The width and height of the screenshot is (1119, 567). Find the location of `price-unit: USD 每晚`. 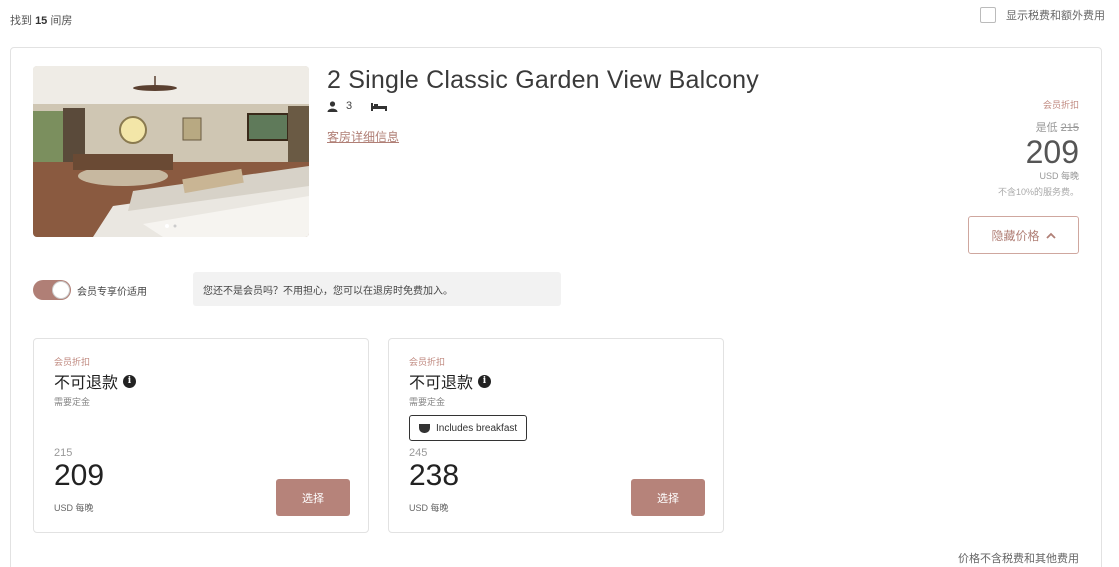

price-unit: USD 每晚 is located at coordinates (1059, 176).